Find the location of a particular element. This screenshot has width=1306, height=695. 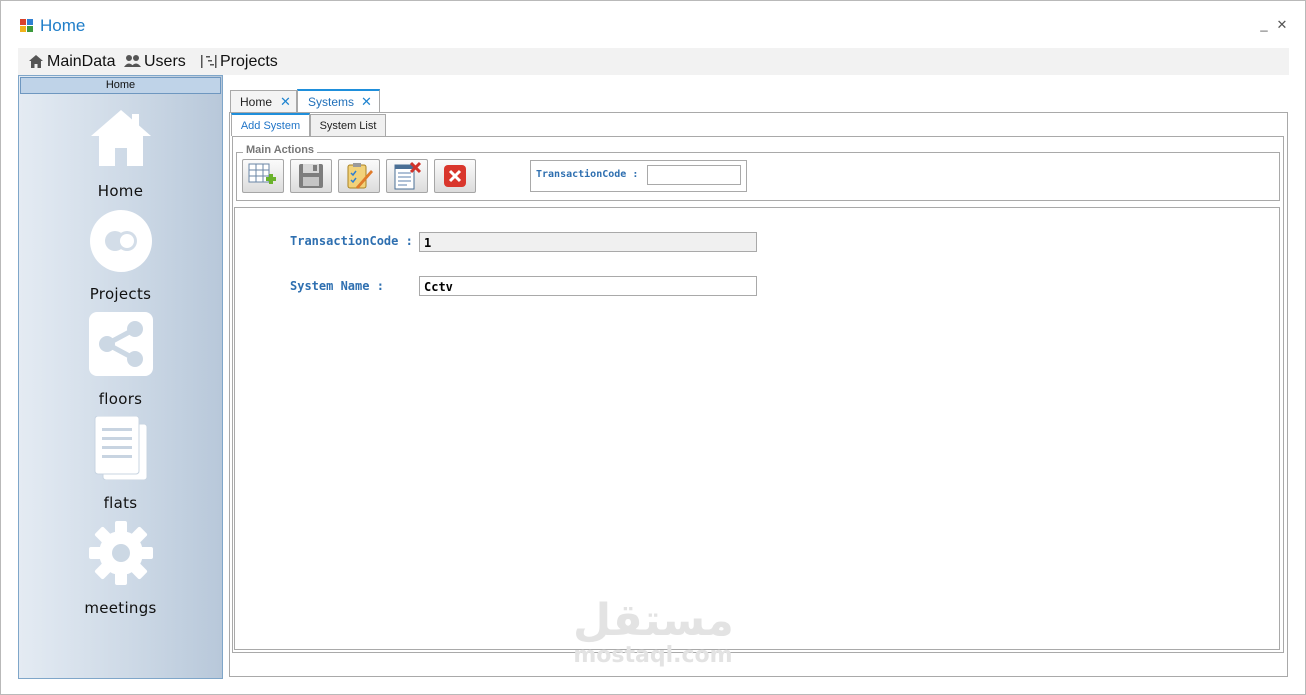

menu-users-label: Users is located at coordinates (165, 61).